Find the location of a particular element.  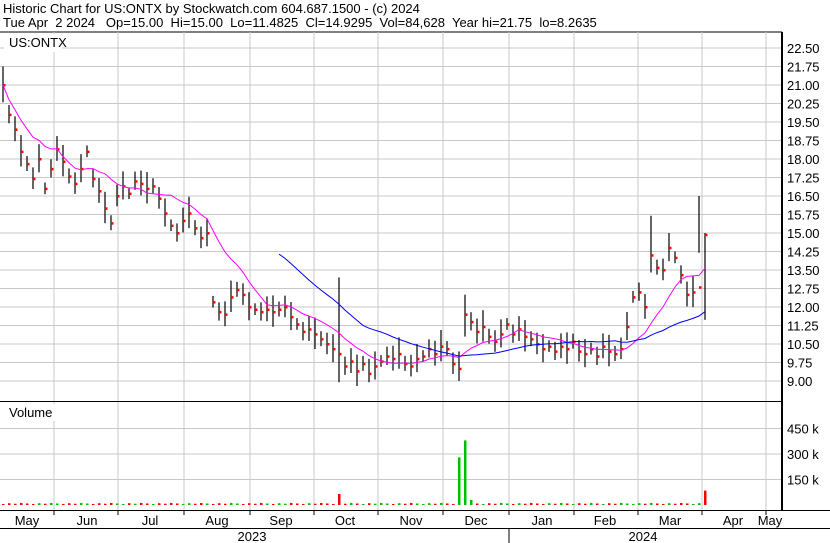

price-tick-label: 21.00 is located at coordinates (803, 85).